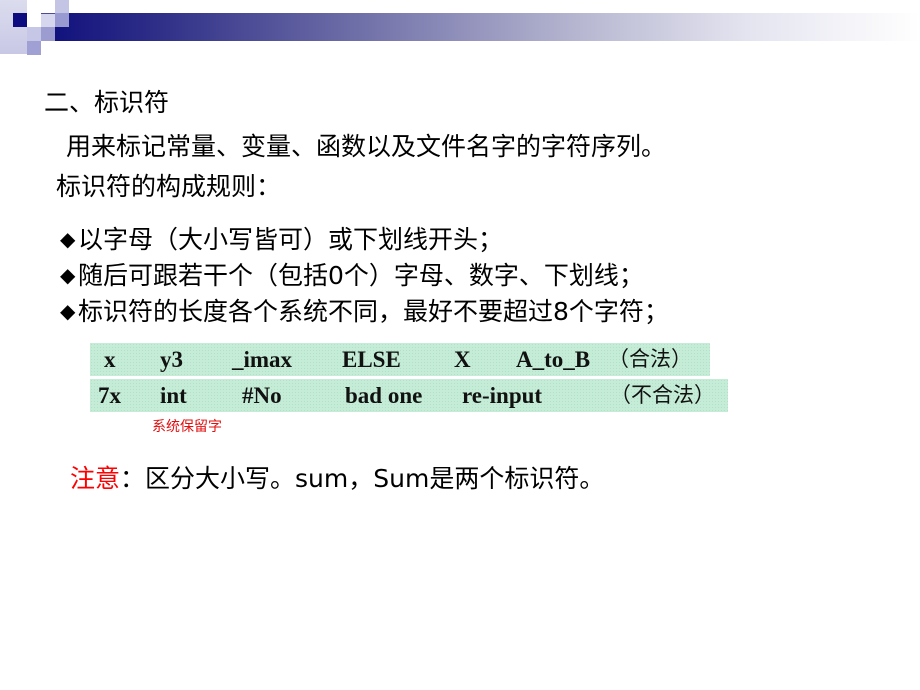  I want to click on valid-examples-row: x y3 _imax ELSE X A_to_B （合法）, so click(400, 359).